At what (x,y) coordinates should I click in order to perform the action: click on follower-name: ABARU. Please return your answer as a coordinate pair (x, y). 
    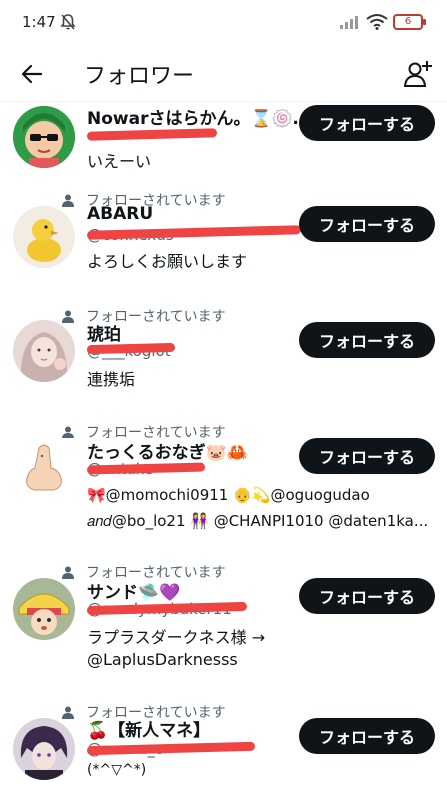
    Looking at the image, I should click on (120, 214).